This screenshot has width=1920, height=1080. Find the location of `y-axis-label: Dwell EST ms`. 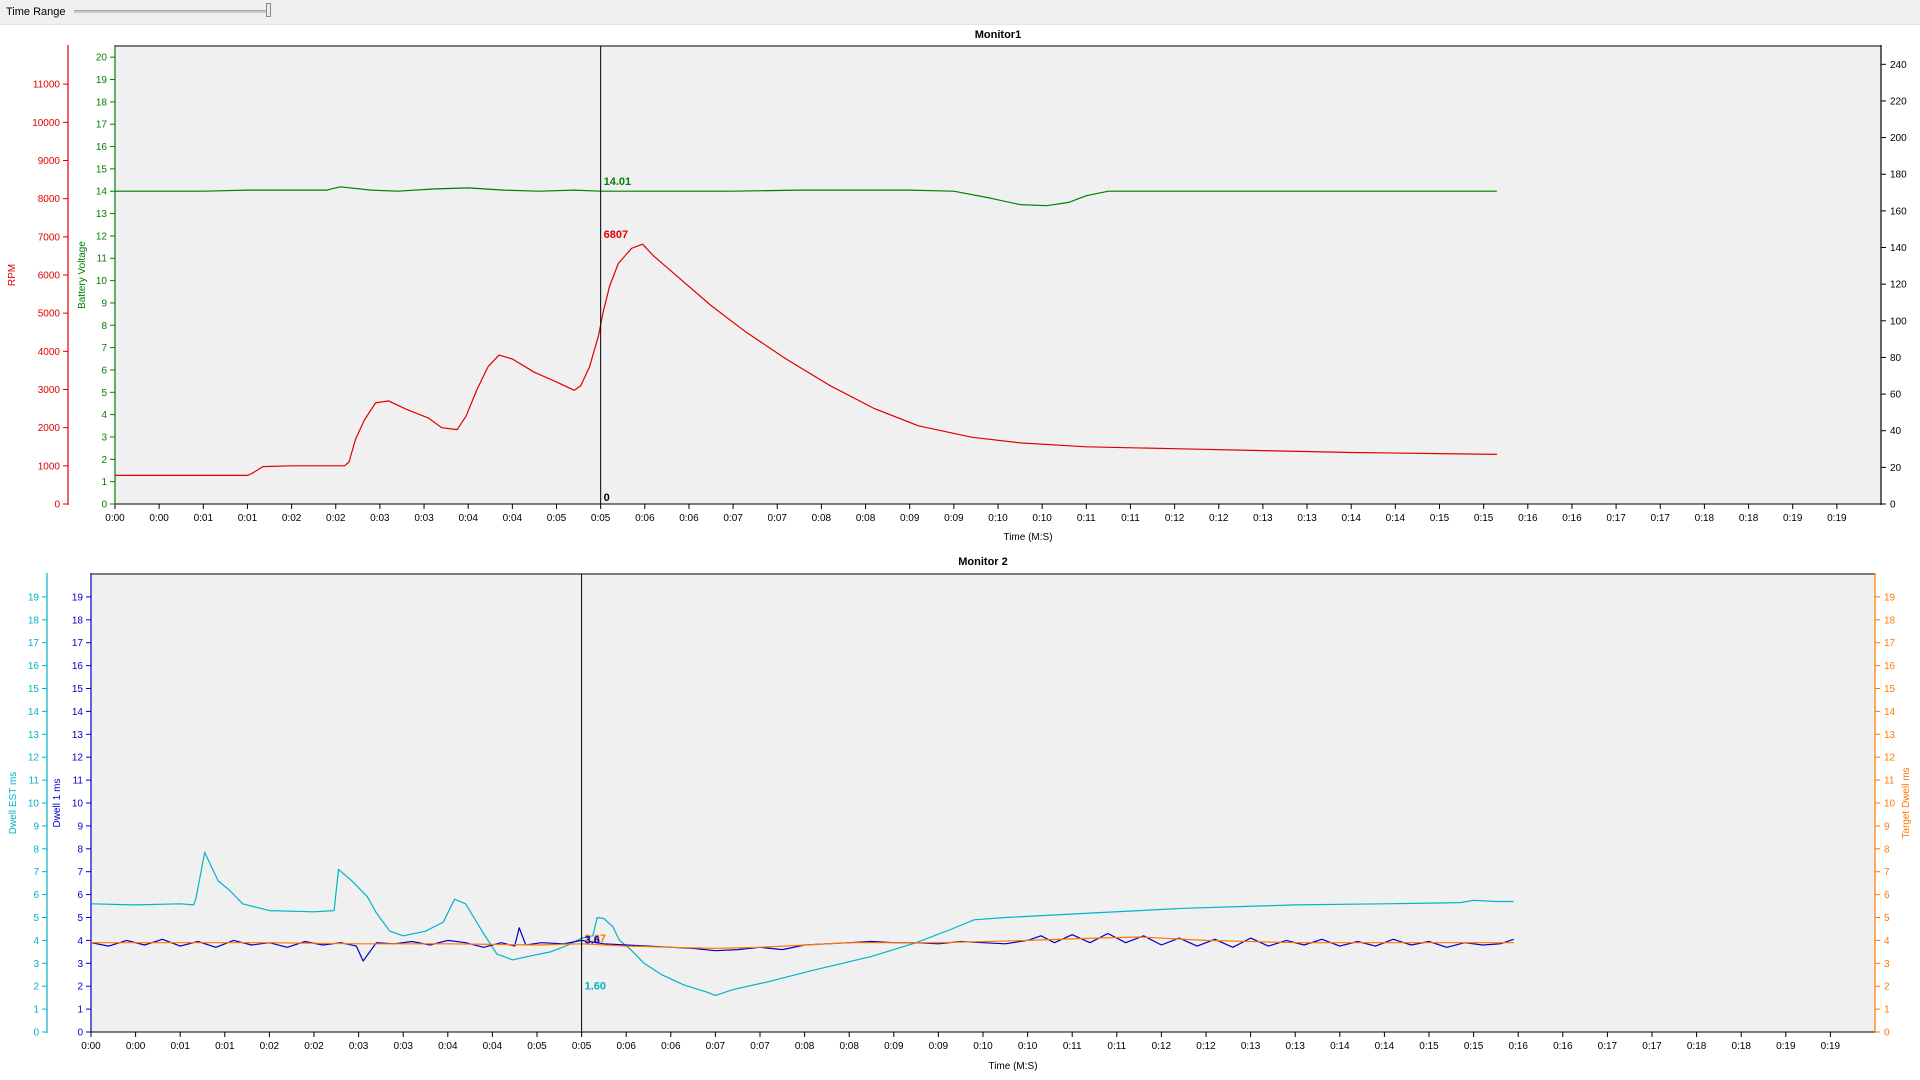

y-axis-label: Dwell EST ms is located at coordinates (13, 803).